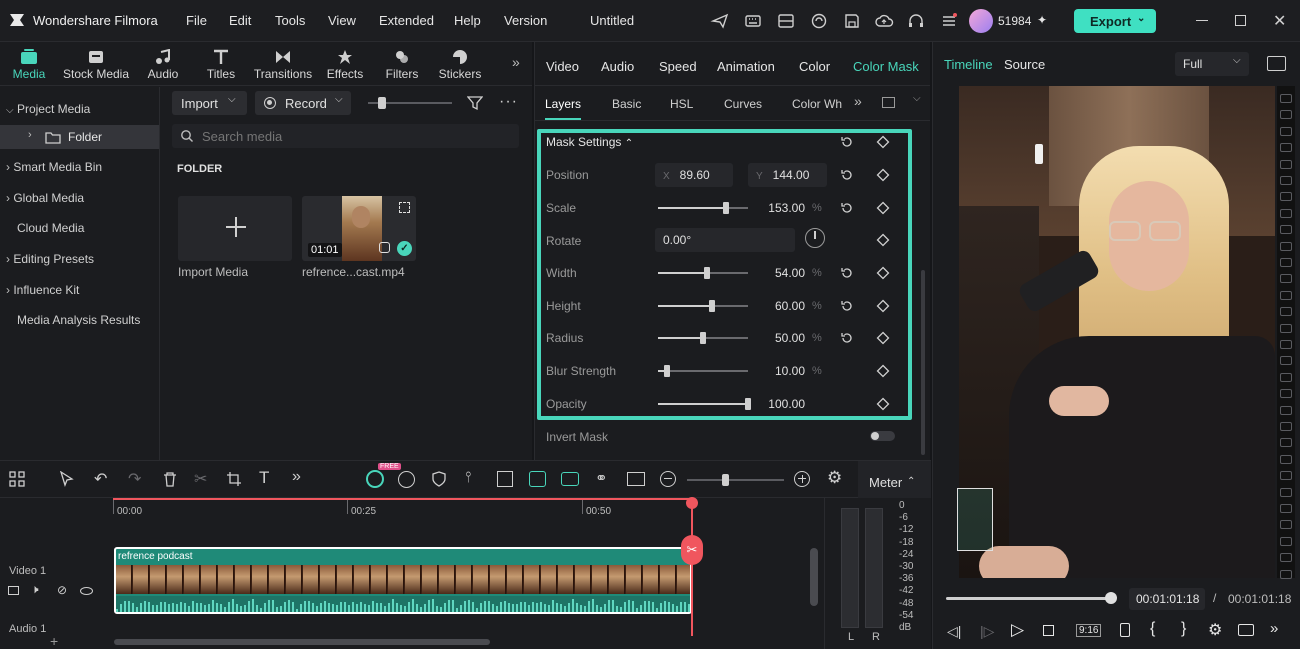 This screenshot has height=649, width=1300. I want to click on mute-icon: ⊘, so click(62, 590).